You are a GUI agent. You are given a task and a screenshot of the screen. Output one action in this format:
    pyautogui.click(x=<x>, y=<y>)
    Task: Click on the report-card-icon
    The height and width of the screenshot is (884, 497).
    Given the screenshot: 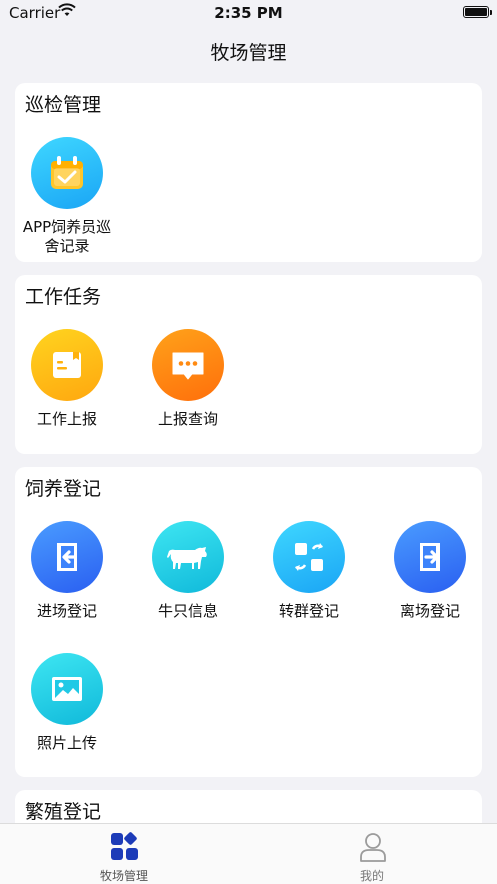 What is the action you would take?
    pyautogui.click(x=67, y=365)
    